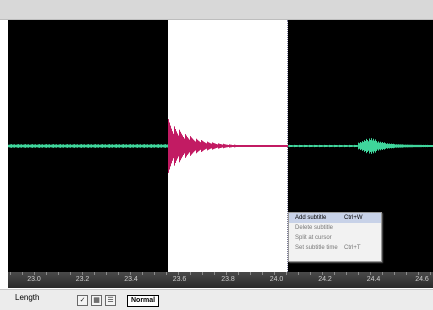  What do you see at coordinates (216, 299) in the screenshot?
I see `bottom-toolbar: Length ✓ ▦ ☰ Normal` at bounding box center [216, 299].